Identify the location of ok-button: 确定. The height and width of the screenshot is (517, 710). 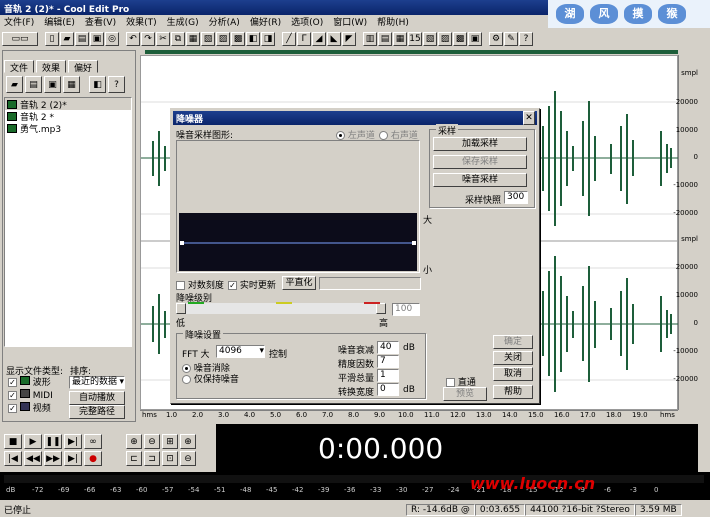
(513, 342).